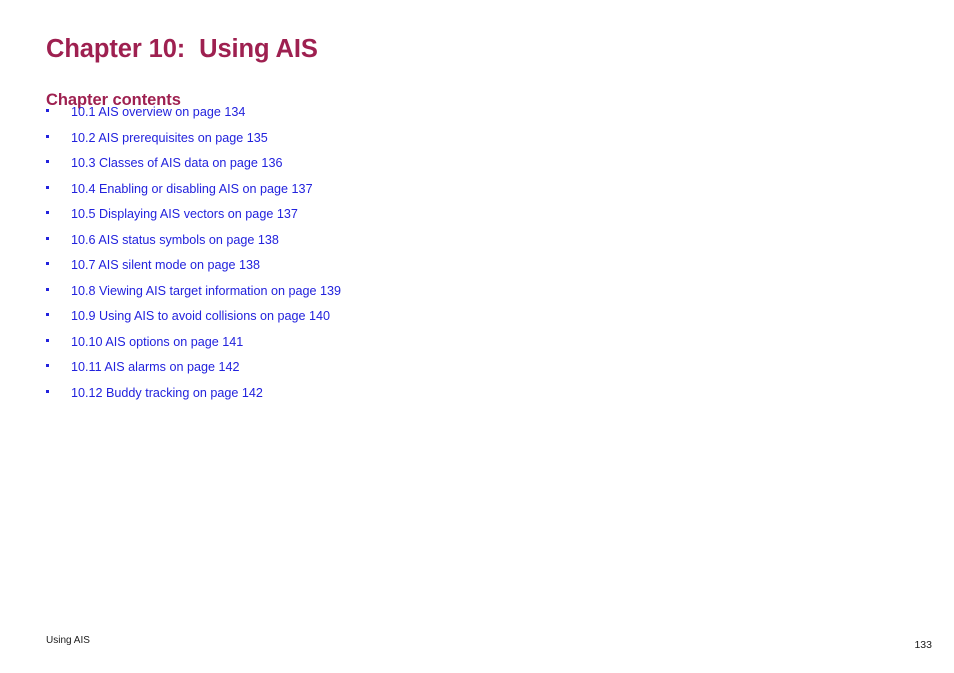 The height and width of the screenshot is (673, 954). Describe the element at coordinates (346, 399) in the screenshot. I see `list-item: 10.12 Buddy tracking on page 142` at that location.